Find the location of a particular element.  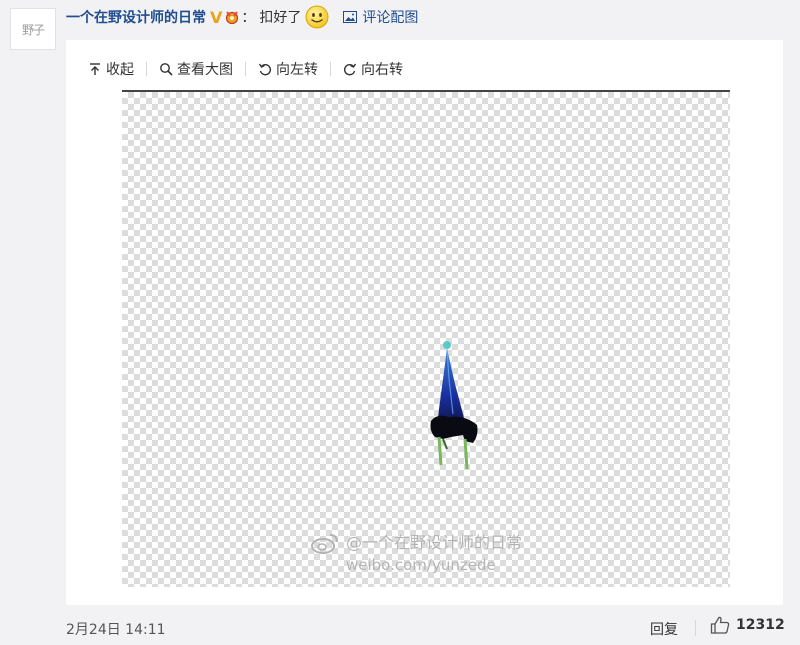

view-large-button: 查看大图 is located at coordinates (196, 69).